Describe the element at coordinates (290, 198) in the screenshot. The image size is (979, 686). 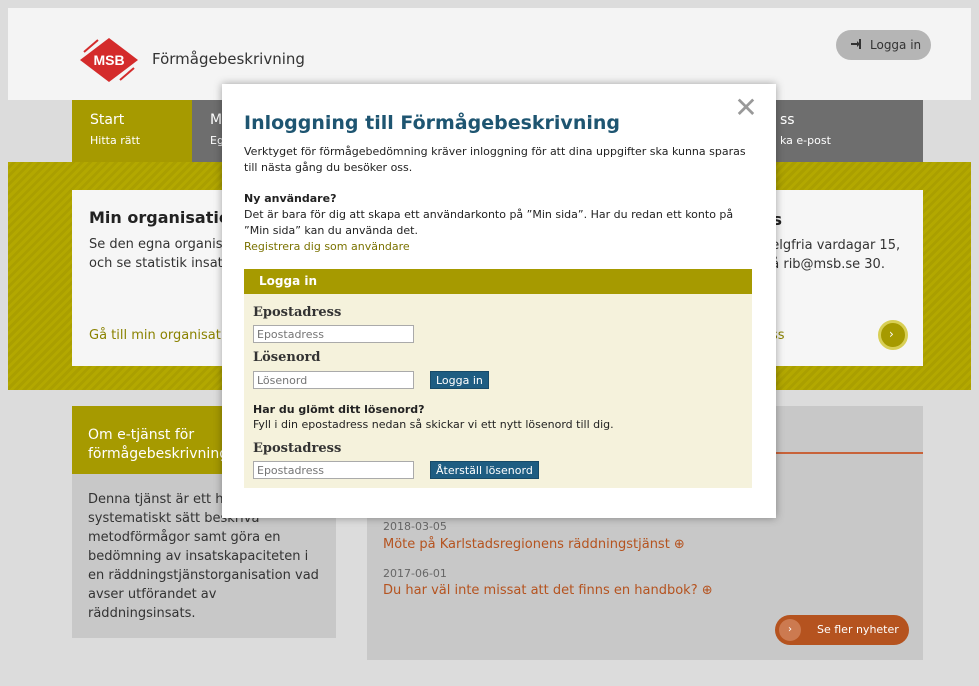
I see `new-user-heading: Ny användare?` at that location.